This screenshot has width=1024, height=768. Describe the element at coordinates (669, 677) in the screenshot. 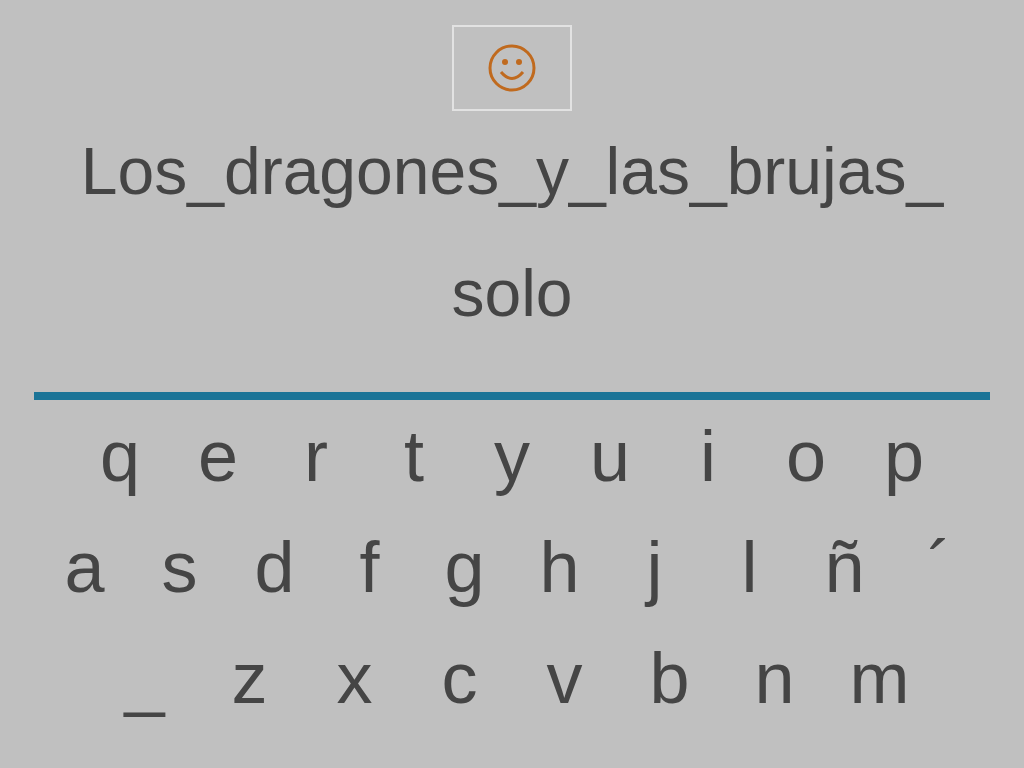

I see `letter-key: b` at that location.